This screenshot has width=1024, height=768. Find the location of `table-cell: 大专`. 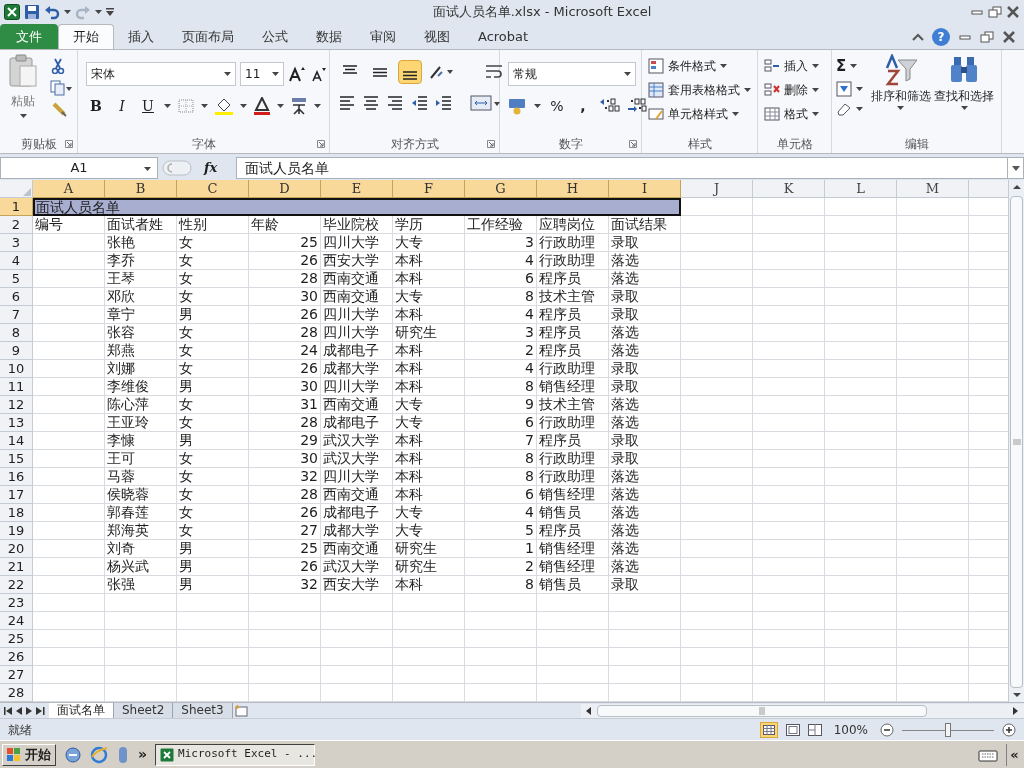

table-cell: 大专 is located at coordinates (429, 405).